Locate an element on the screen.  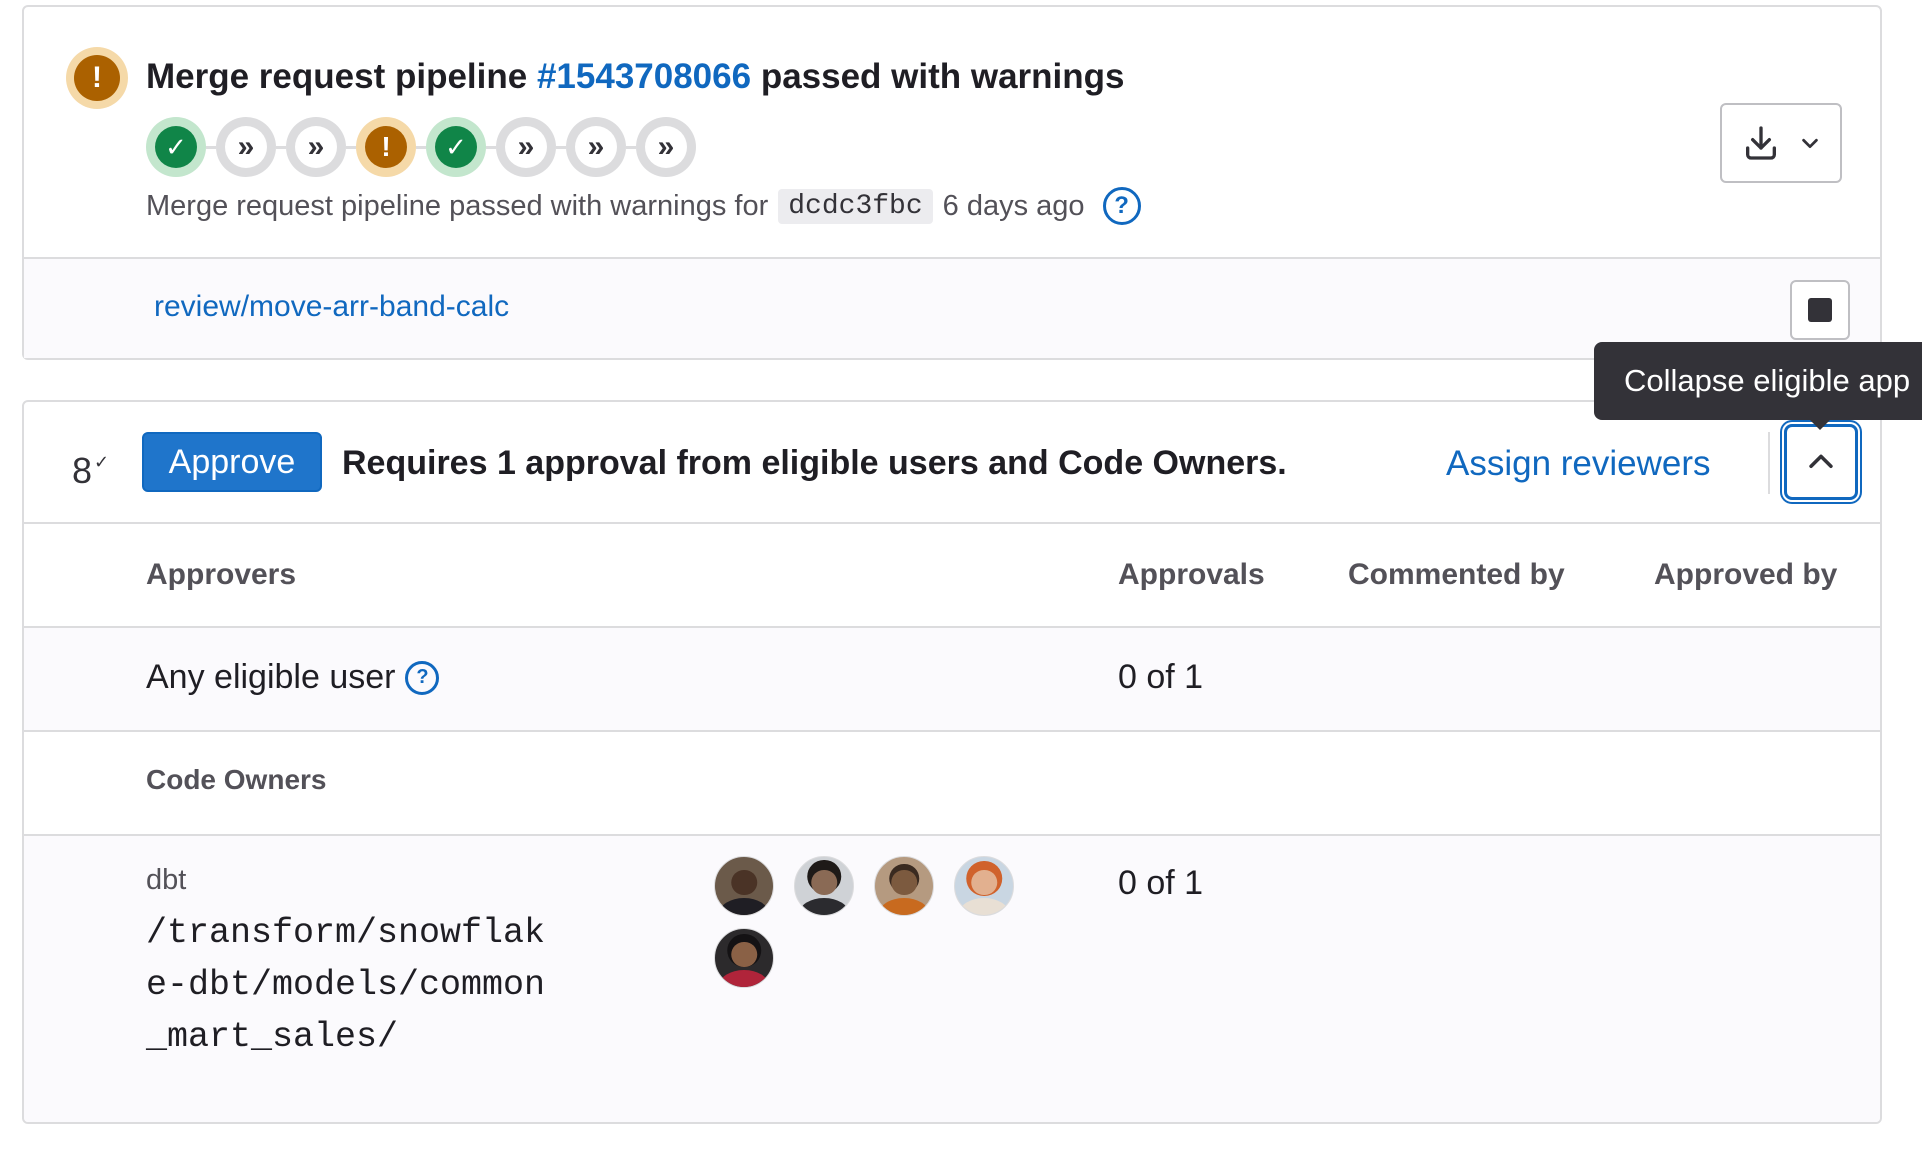
column-approvals: Approvals is located at coordinates (1191, 574).